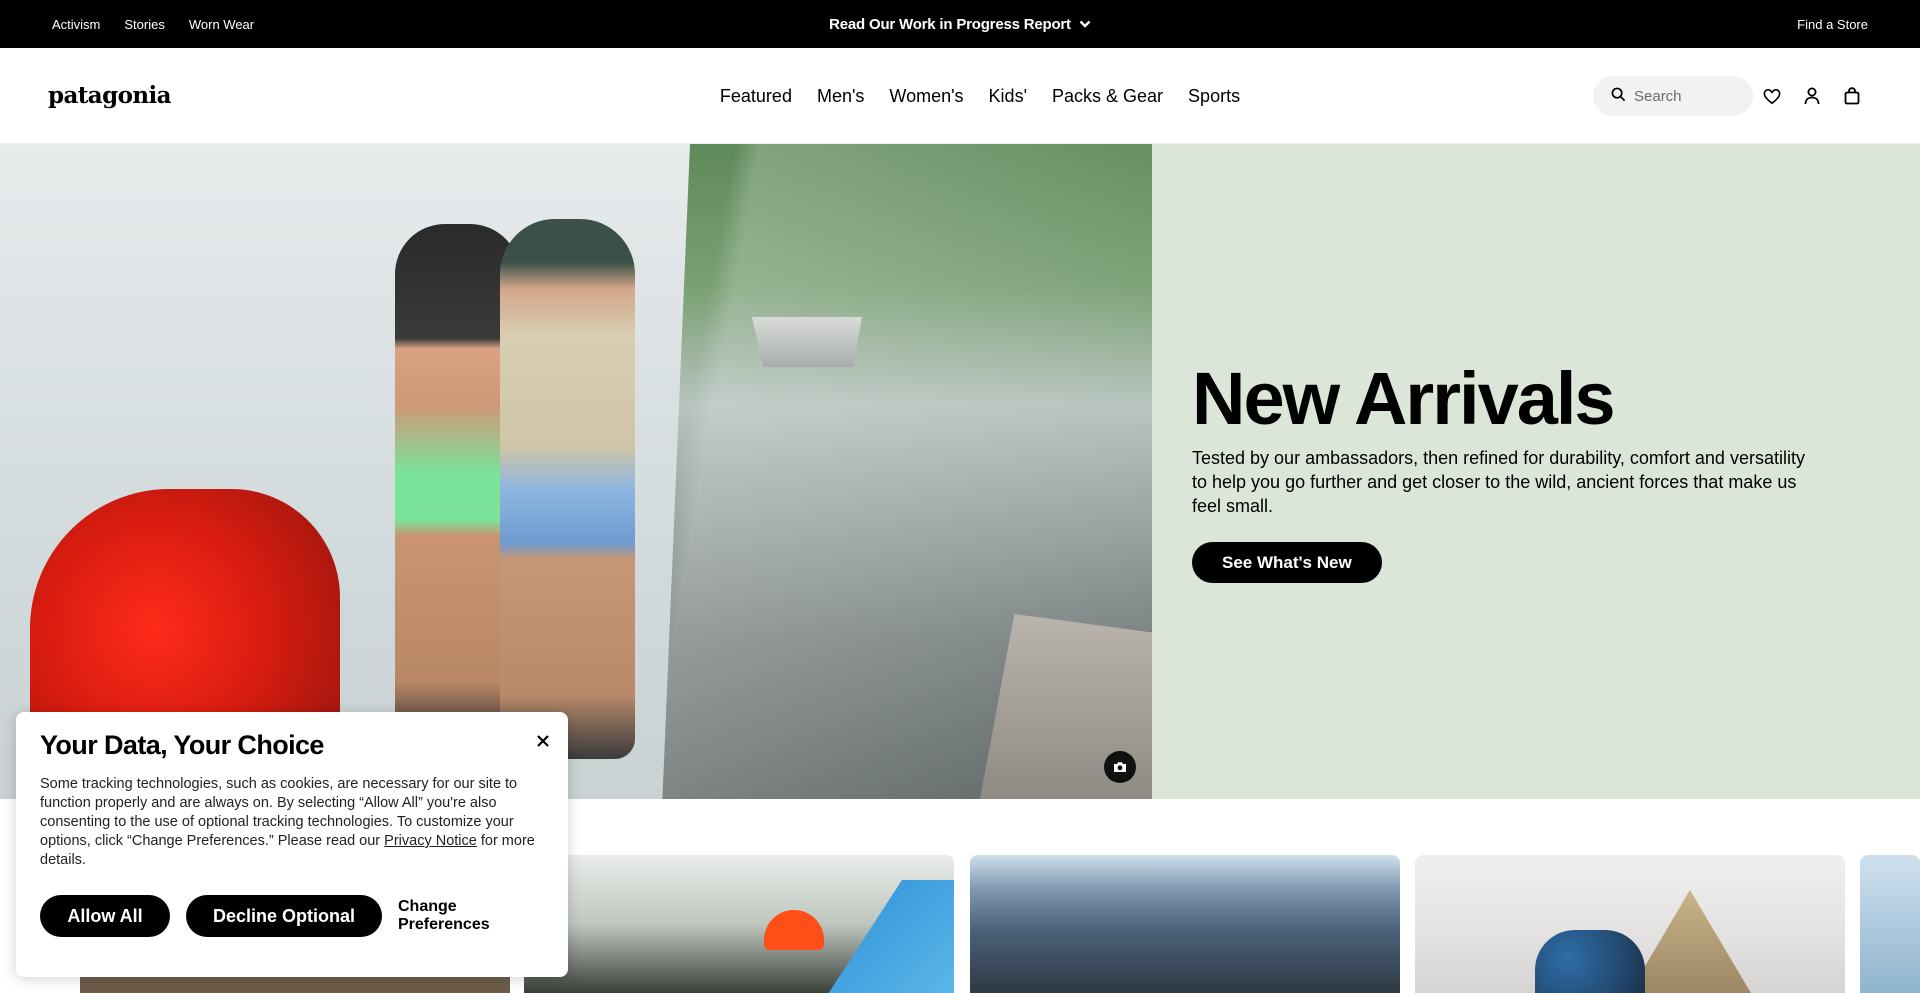 This screenshot has height=993, width=1920. What do you see at coordinates (1404, 398) in the screenshot?
I see `hero-title: New Arrivals` at bounding box center [1404, 398].